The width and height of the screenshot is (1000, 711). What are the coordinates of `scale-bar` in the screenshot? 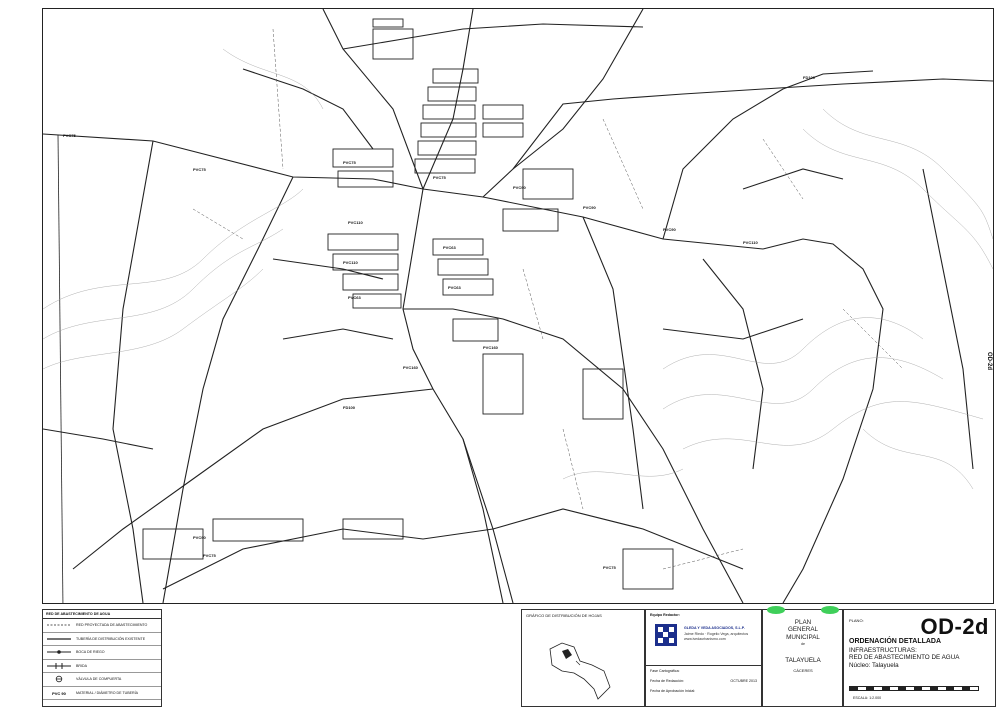 It's located at (914, 688).